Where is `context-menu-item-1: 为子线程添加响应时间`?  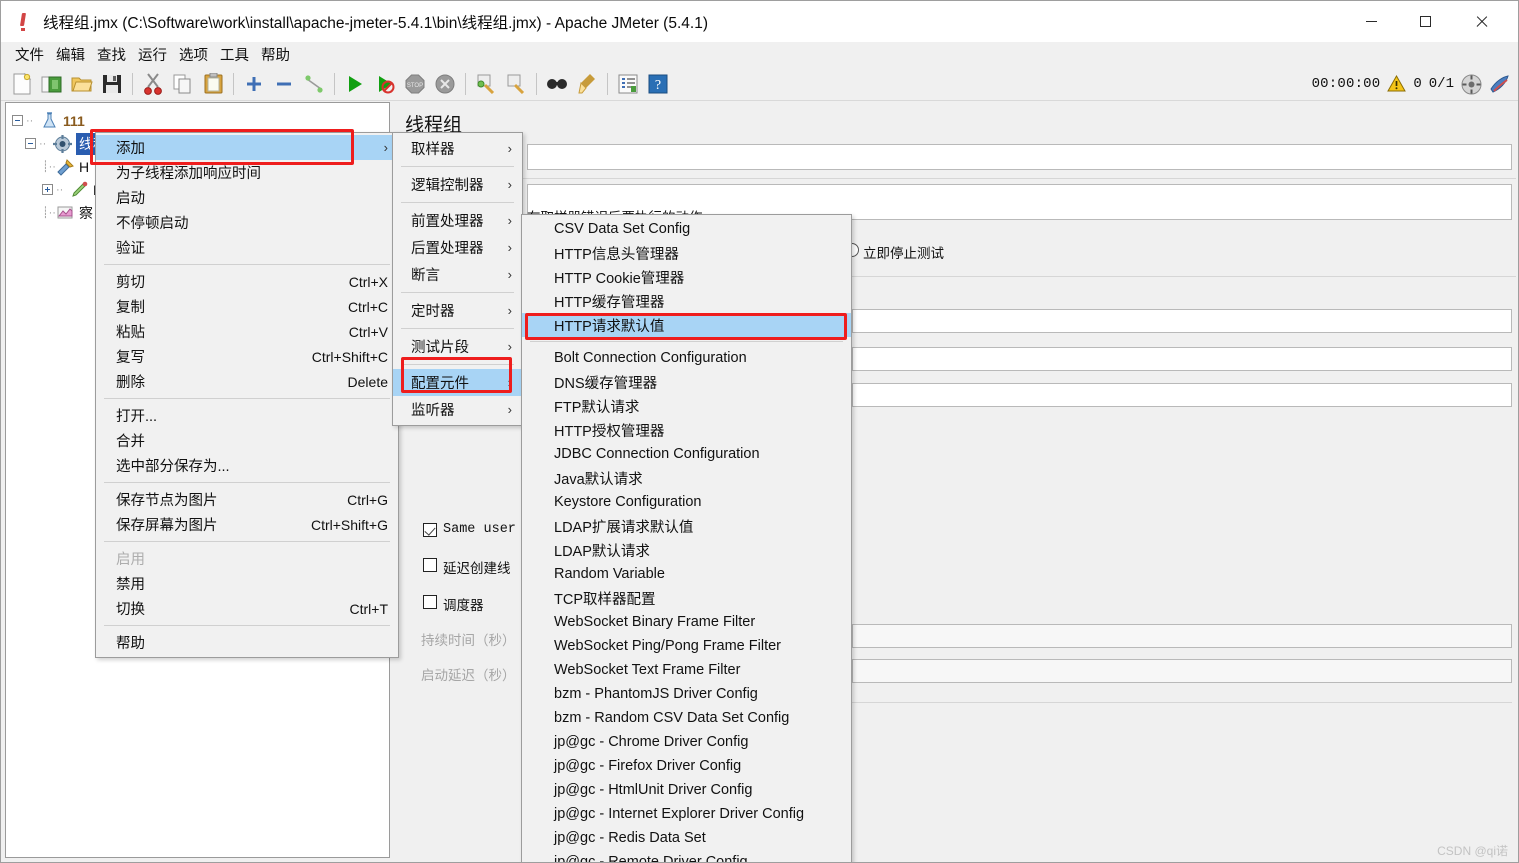 context-menu-item-1: 为子线程添加响应时间 is located at coordinates (247, 172).